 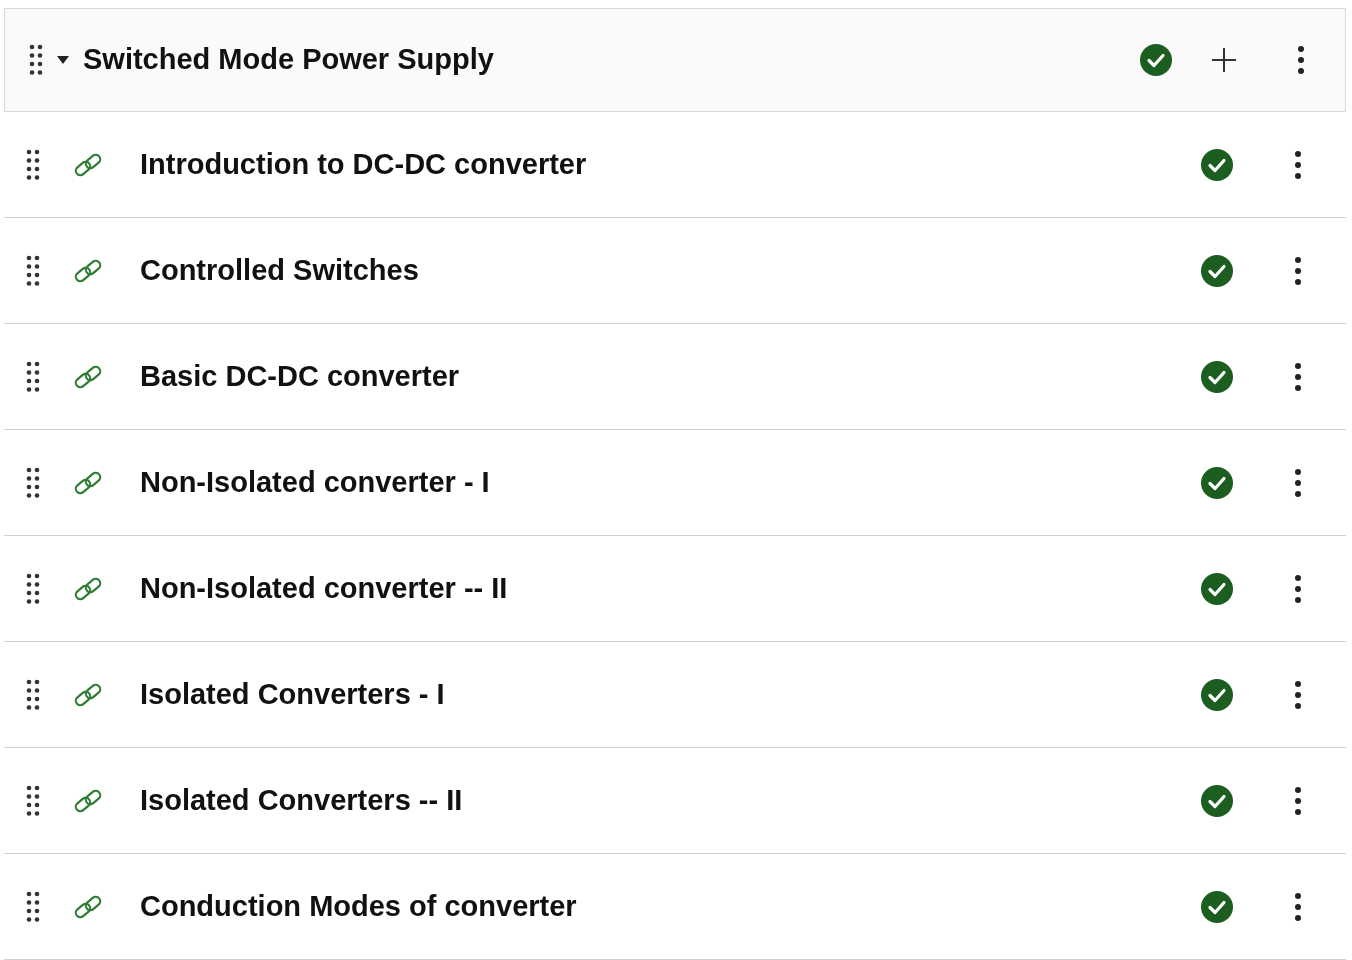 I want to click on lesson-title: Basic DC-DC converter, so click(x=670, y=376).